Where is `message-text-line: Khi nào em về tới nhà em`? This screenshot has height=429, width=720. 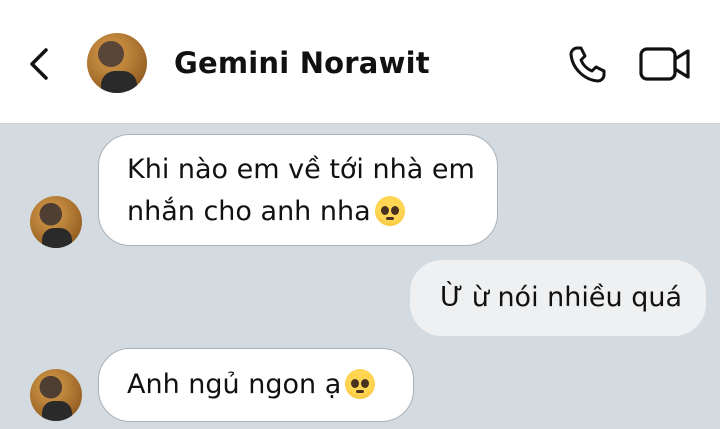 message-text-line: Khi nào em về tới nhà em is located at coordinates (301, 169).